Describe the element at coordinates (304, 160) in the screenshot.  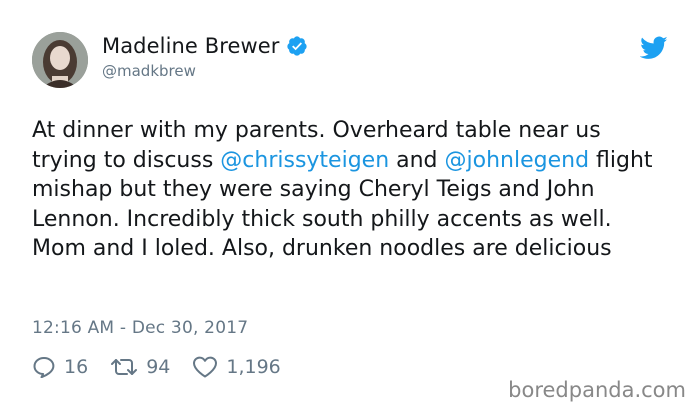
I see `mention-link: @chrissyteigen` at that location.